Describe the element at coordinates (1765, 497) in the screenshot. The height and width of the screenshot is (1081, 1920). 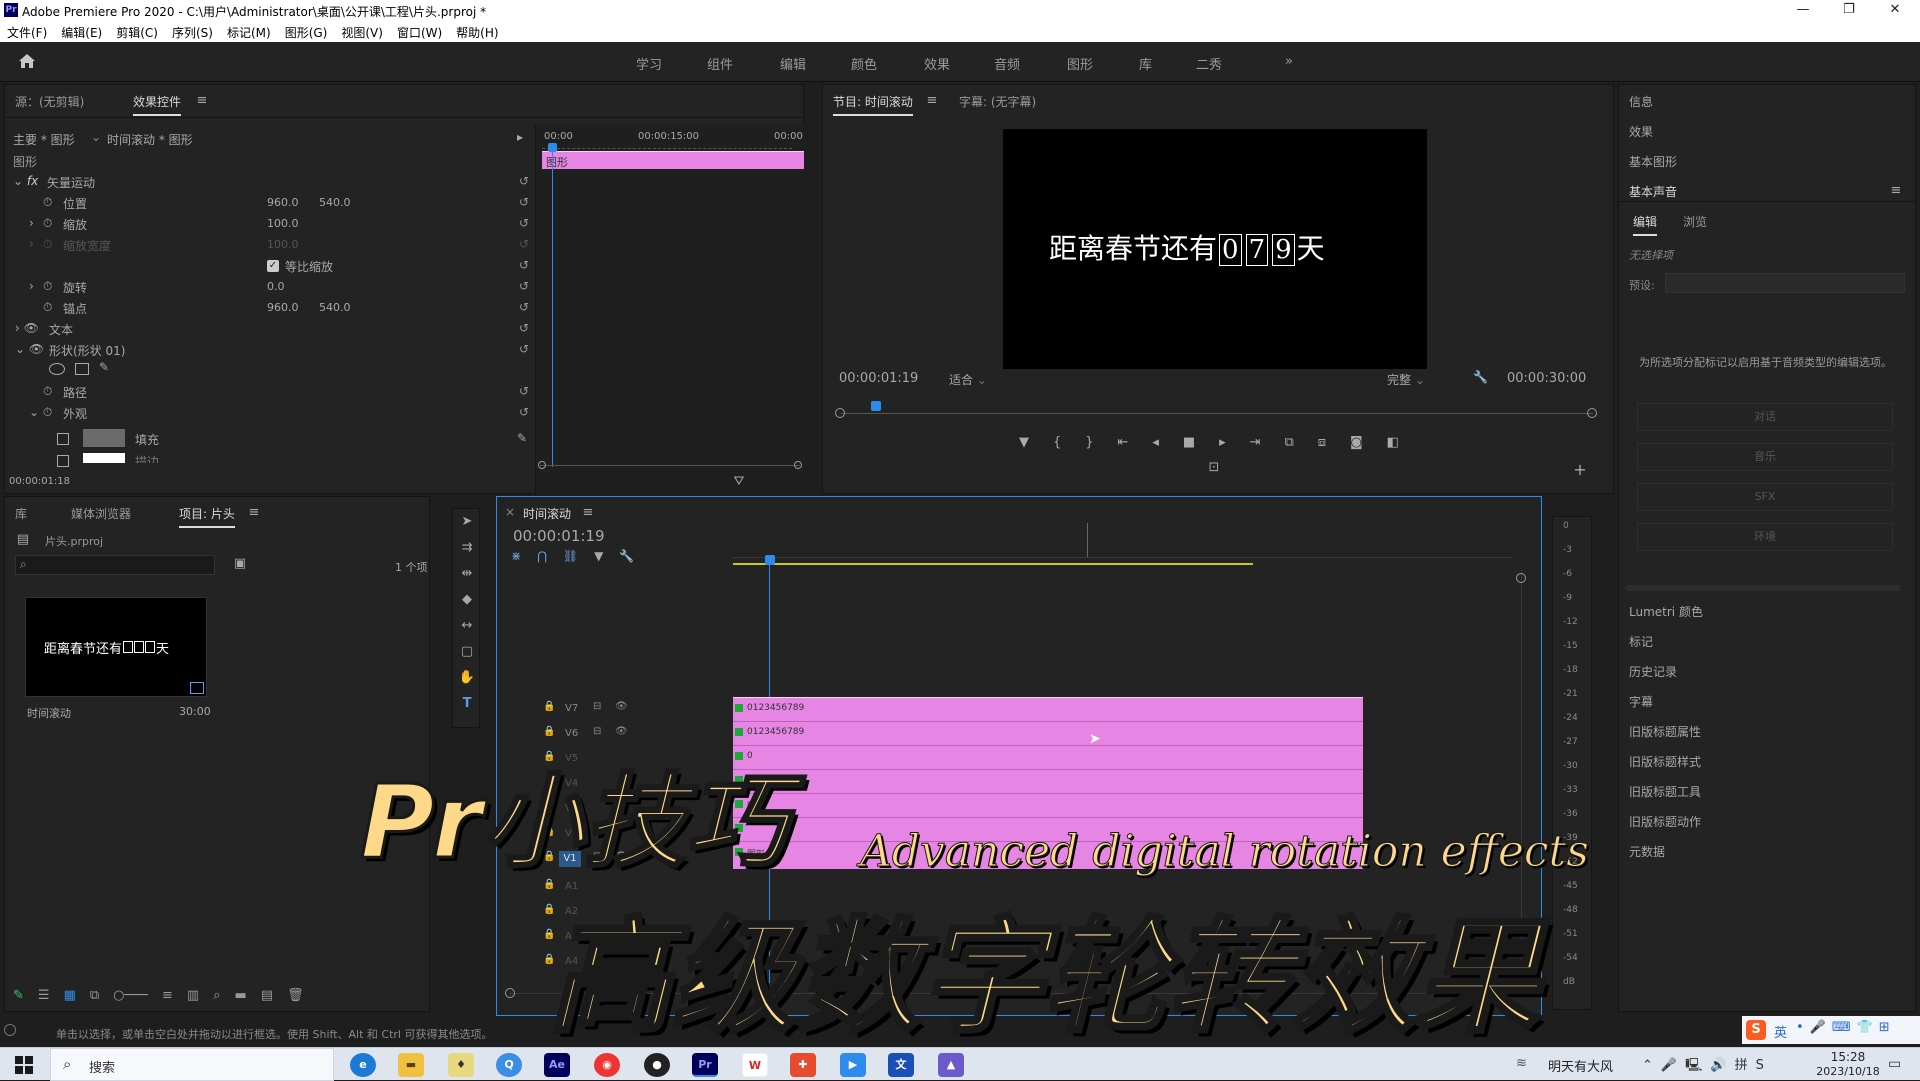
I see `sfx-button: SFX` at that location.